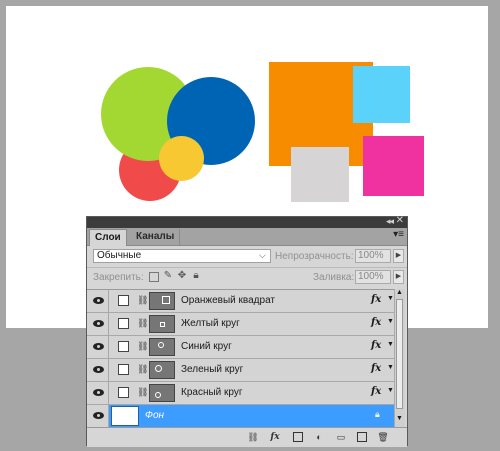  I want to click on fill-input: 100%, so click(373, 277).